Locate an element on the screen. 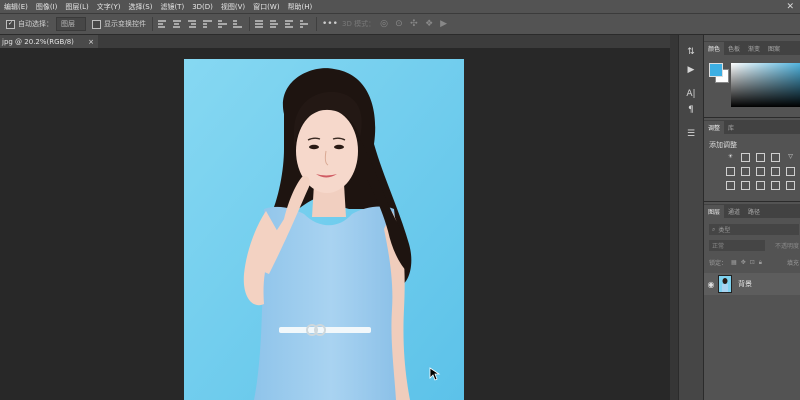 This screenshot has width=800, height=400. canvas-scrollbar is located at coordinates (674, 217).